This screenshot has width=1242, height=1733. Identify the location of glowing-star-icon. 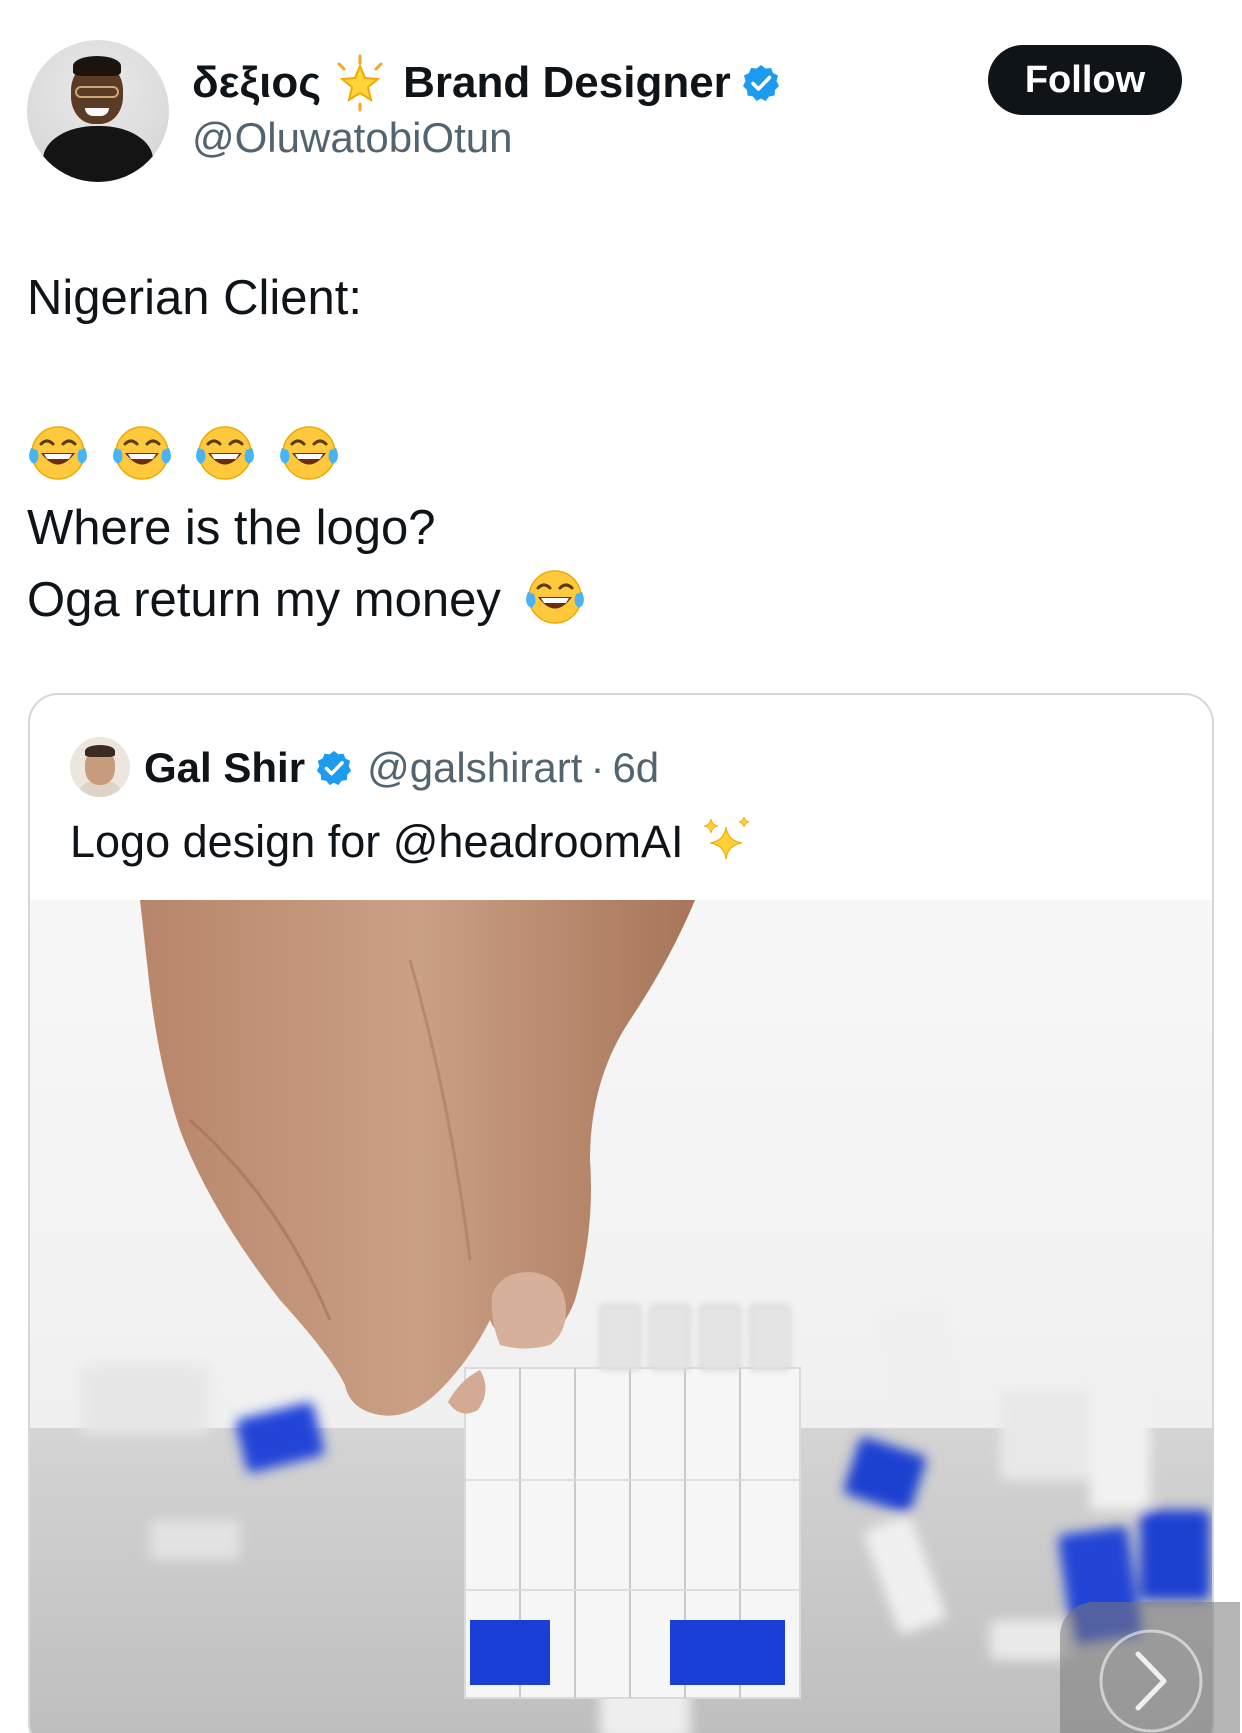
(360, 83).